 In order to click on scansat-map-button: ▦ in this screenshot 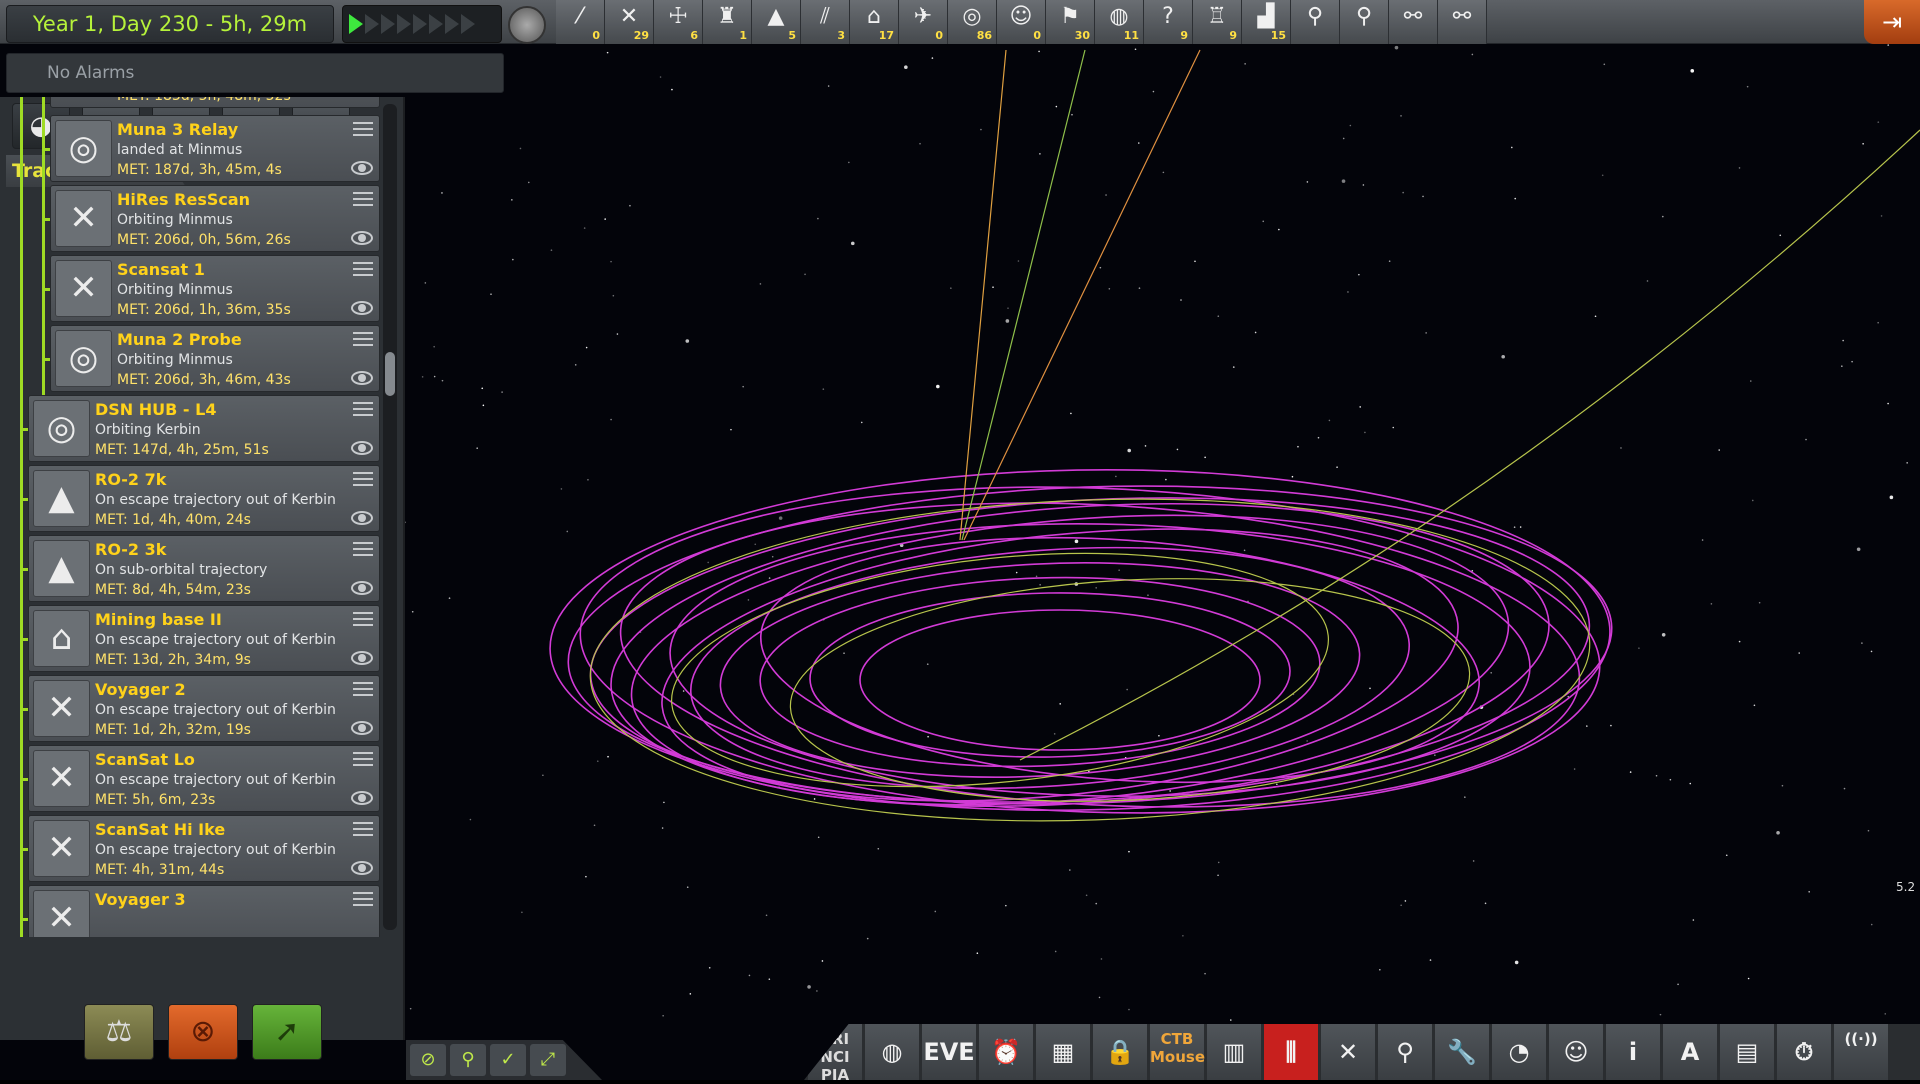, I will do `click(1063, 1052)`.